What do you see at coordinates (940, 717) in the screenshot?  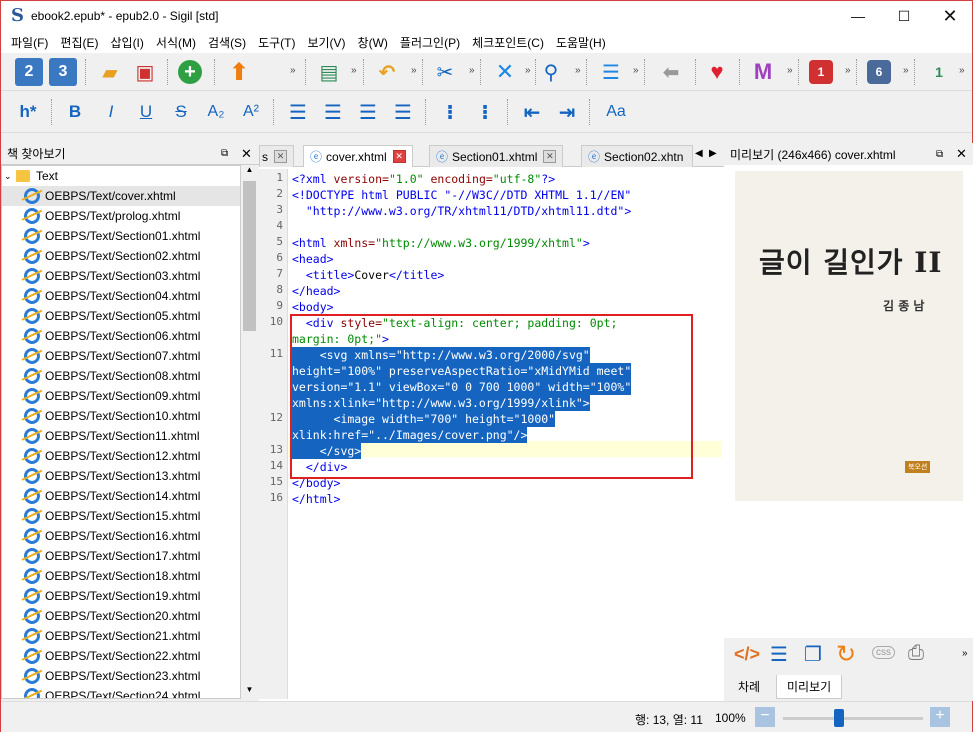 I see `zoom-in-button: +` at bounding box center [940, 717].